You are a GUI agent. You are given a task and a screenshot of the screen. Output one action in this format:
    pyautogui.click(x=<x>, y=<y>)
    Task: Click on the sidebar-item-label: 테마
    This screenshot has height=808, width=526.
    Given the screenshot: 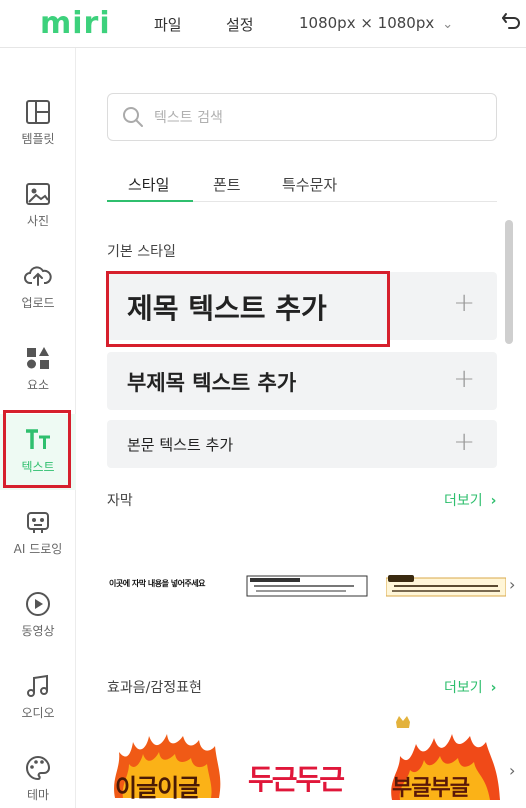 What is the action you would take?
    pyautogui.click(x=38, y=795)
    